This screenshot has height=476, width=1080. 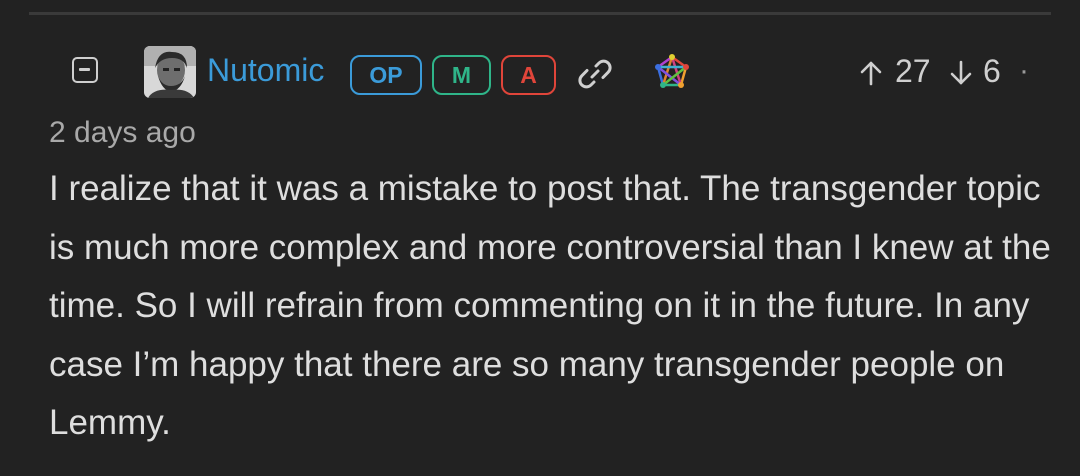 I want to click on more-options-button: ·, so click(x=1024, y=71).